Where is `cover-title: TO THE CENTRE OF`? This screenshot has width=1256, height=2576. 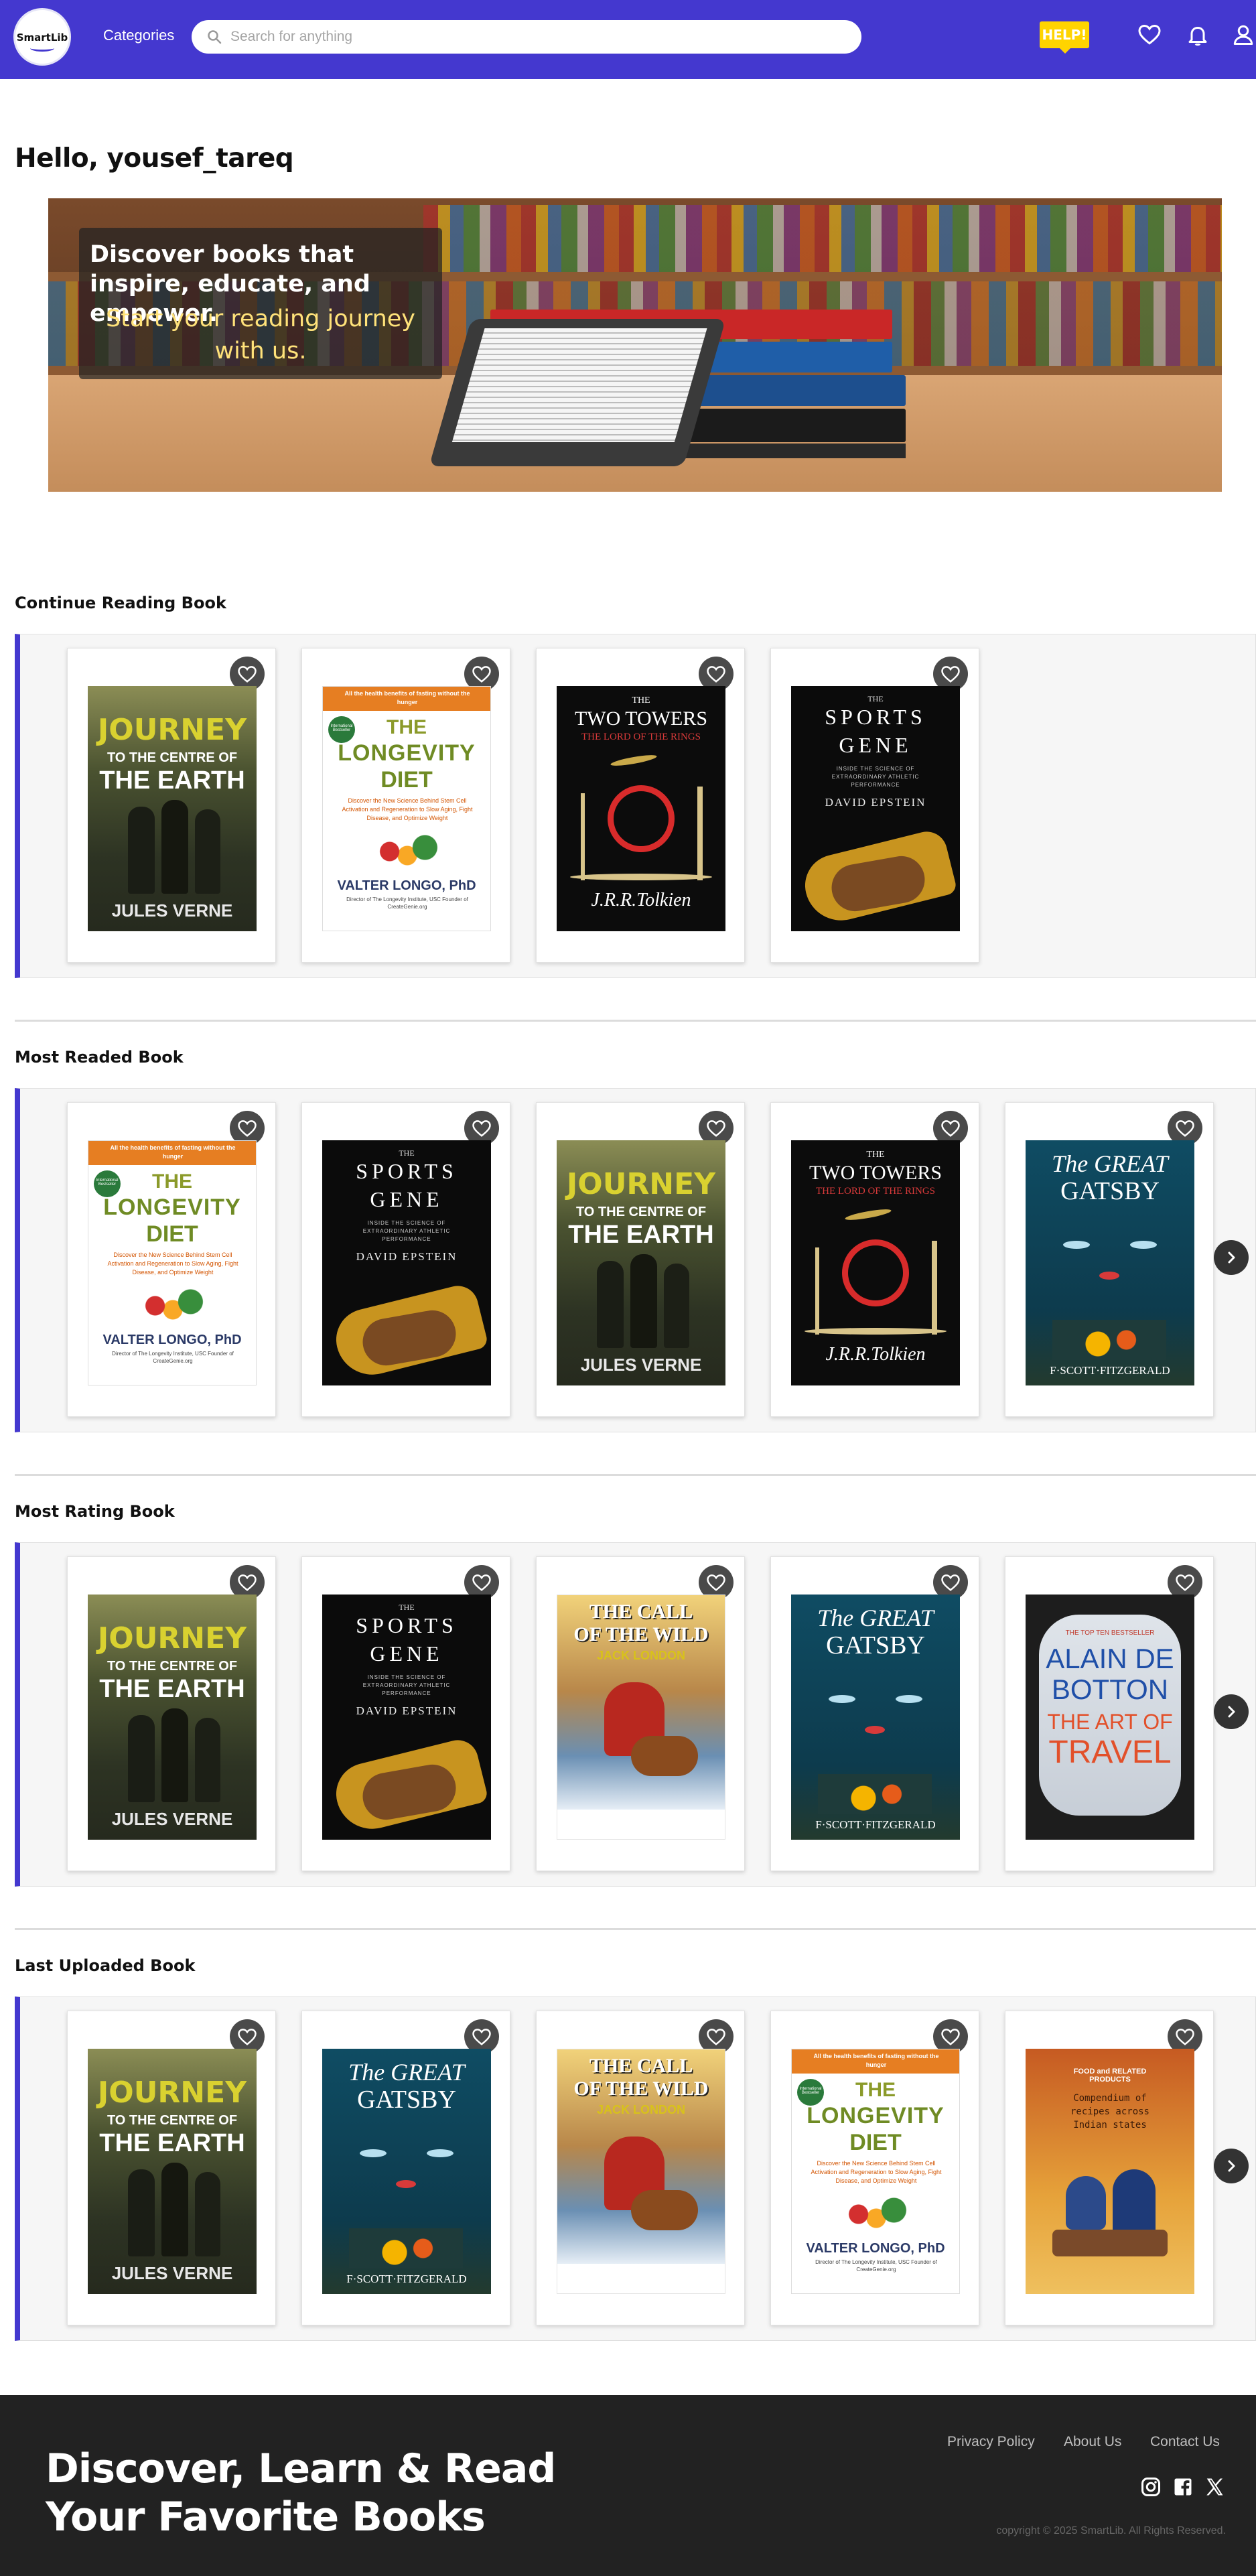 cover-title: TO THE CENTRE OF is located at coordinates (173, 2120).